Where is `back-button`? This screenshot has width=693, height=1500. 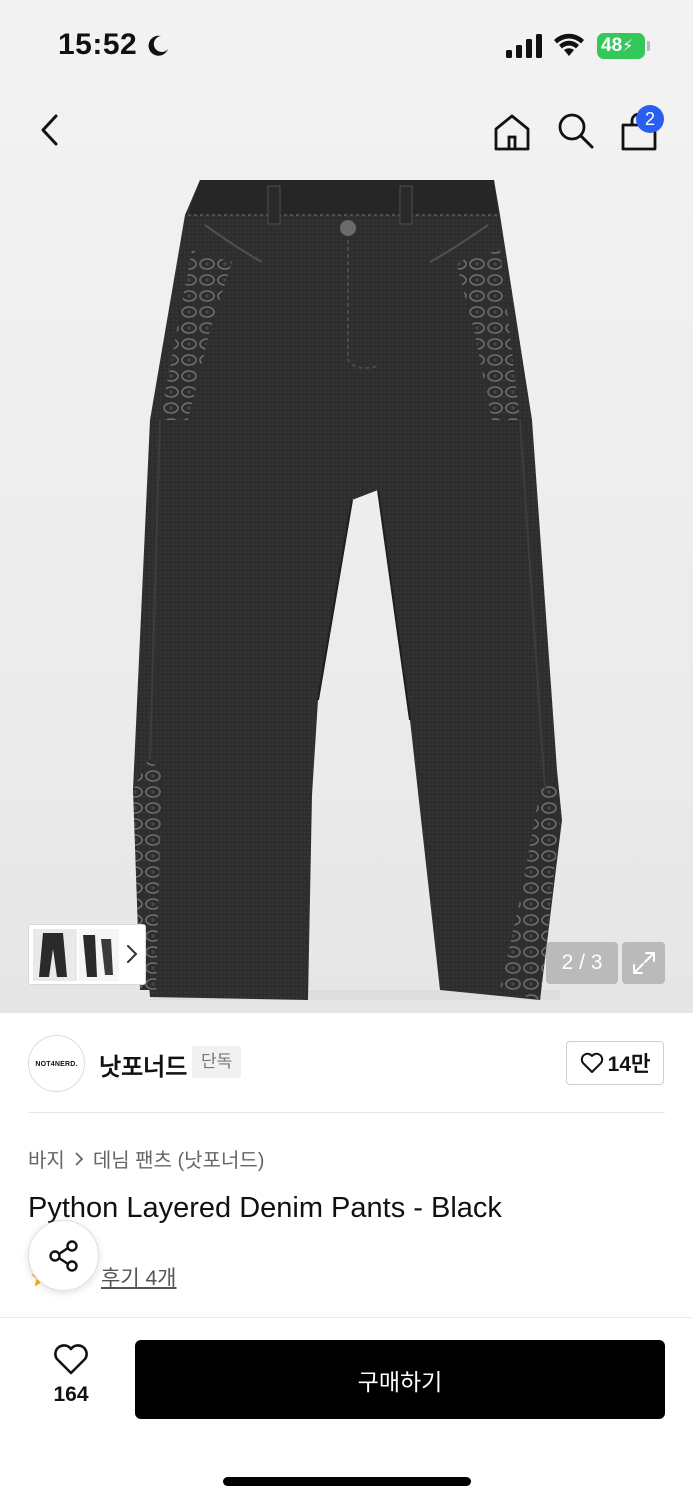 back-button is located at coordinates (50, 130).